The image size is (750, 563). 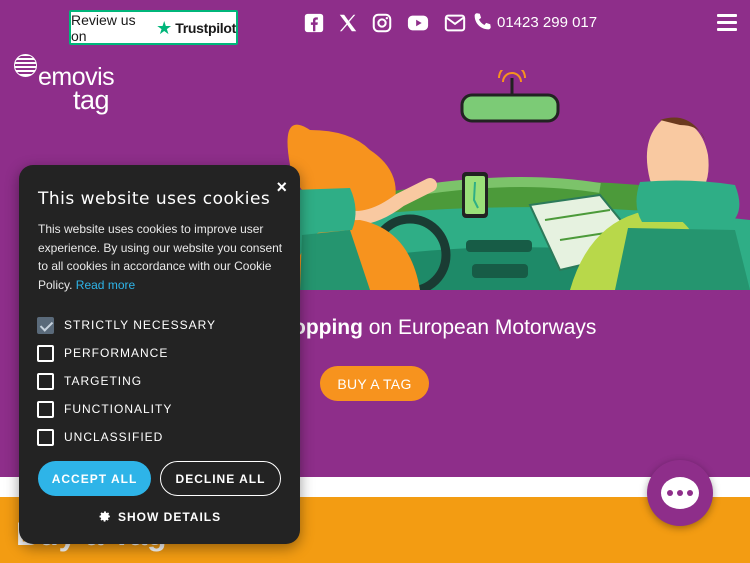 I want to click on read-more-link: Read more, so click(x=105, y=285).